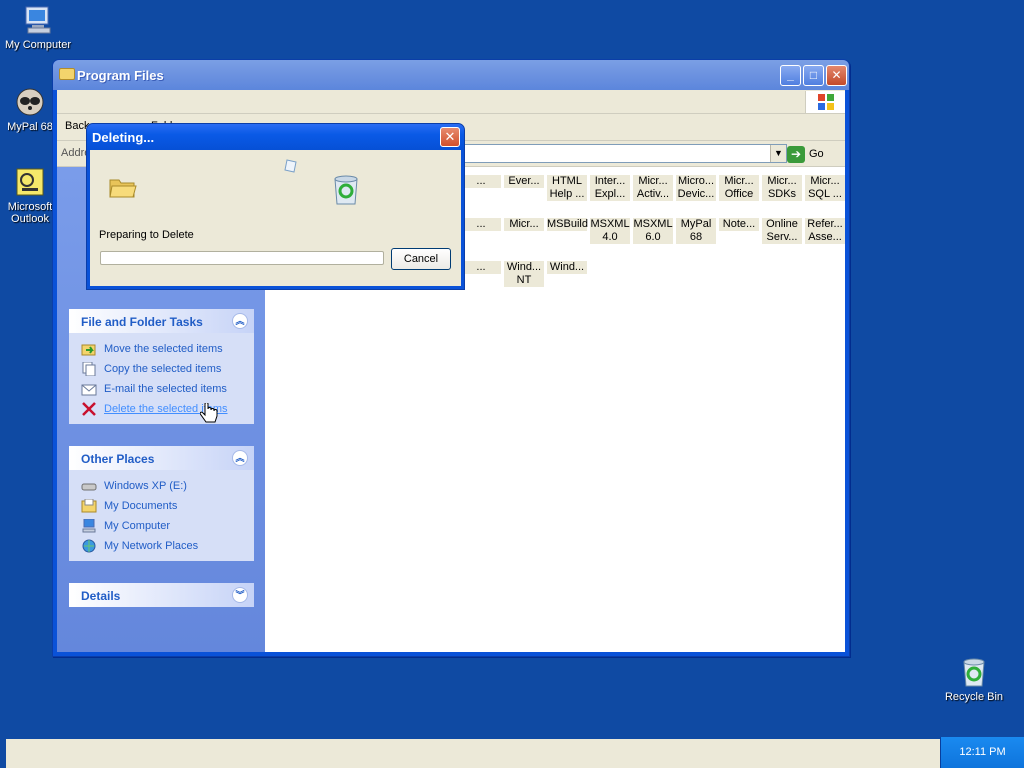 This screenshot has width=1024, height=768. What do you see at coordinates (137, 526) in the screenshot?
I see `place-label: My Computer` at bounding box center [137, 526].